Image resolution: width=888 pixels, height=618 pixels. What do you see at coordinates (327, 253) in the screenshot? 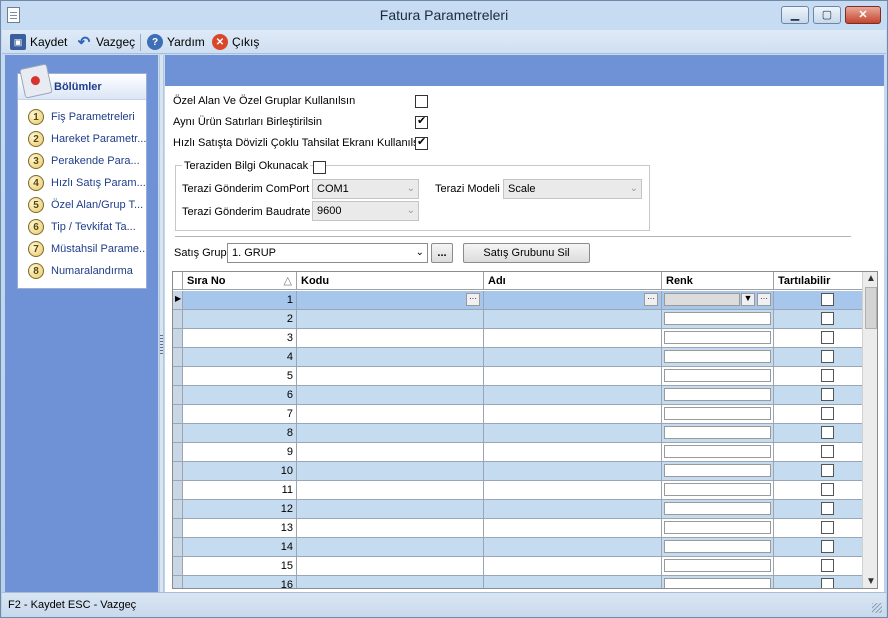
I see `sales-group-select: 1. GRUP ⌄` at bounding box center [327, 253].